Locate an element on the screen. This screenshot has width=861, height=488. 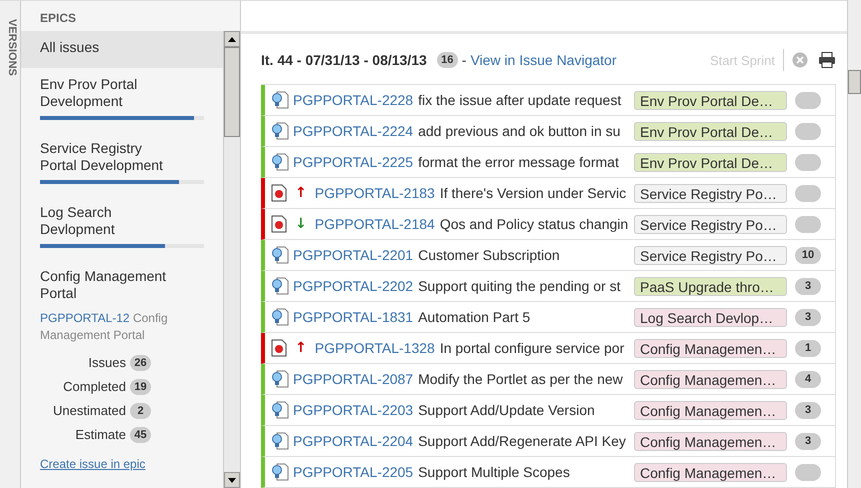
epic-name: Config Management Portal is located at coordinates (104, 285).